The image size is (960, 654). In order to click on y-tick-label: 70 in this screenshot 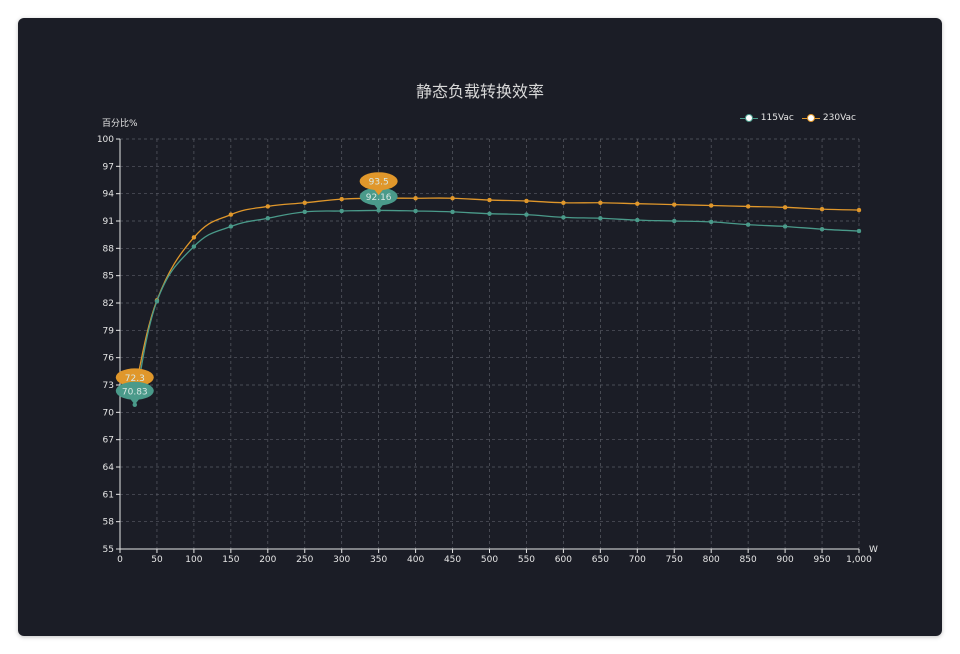, I will do `click(109, 413)`.